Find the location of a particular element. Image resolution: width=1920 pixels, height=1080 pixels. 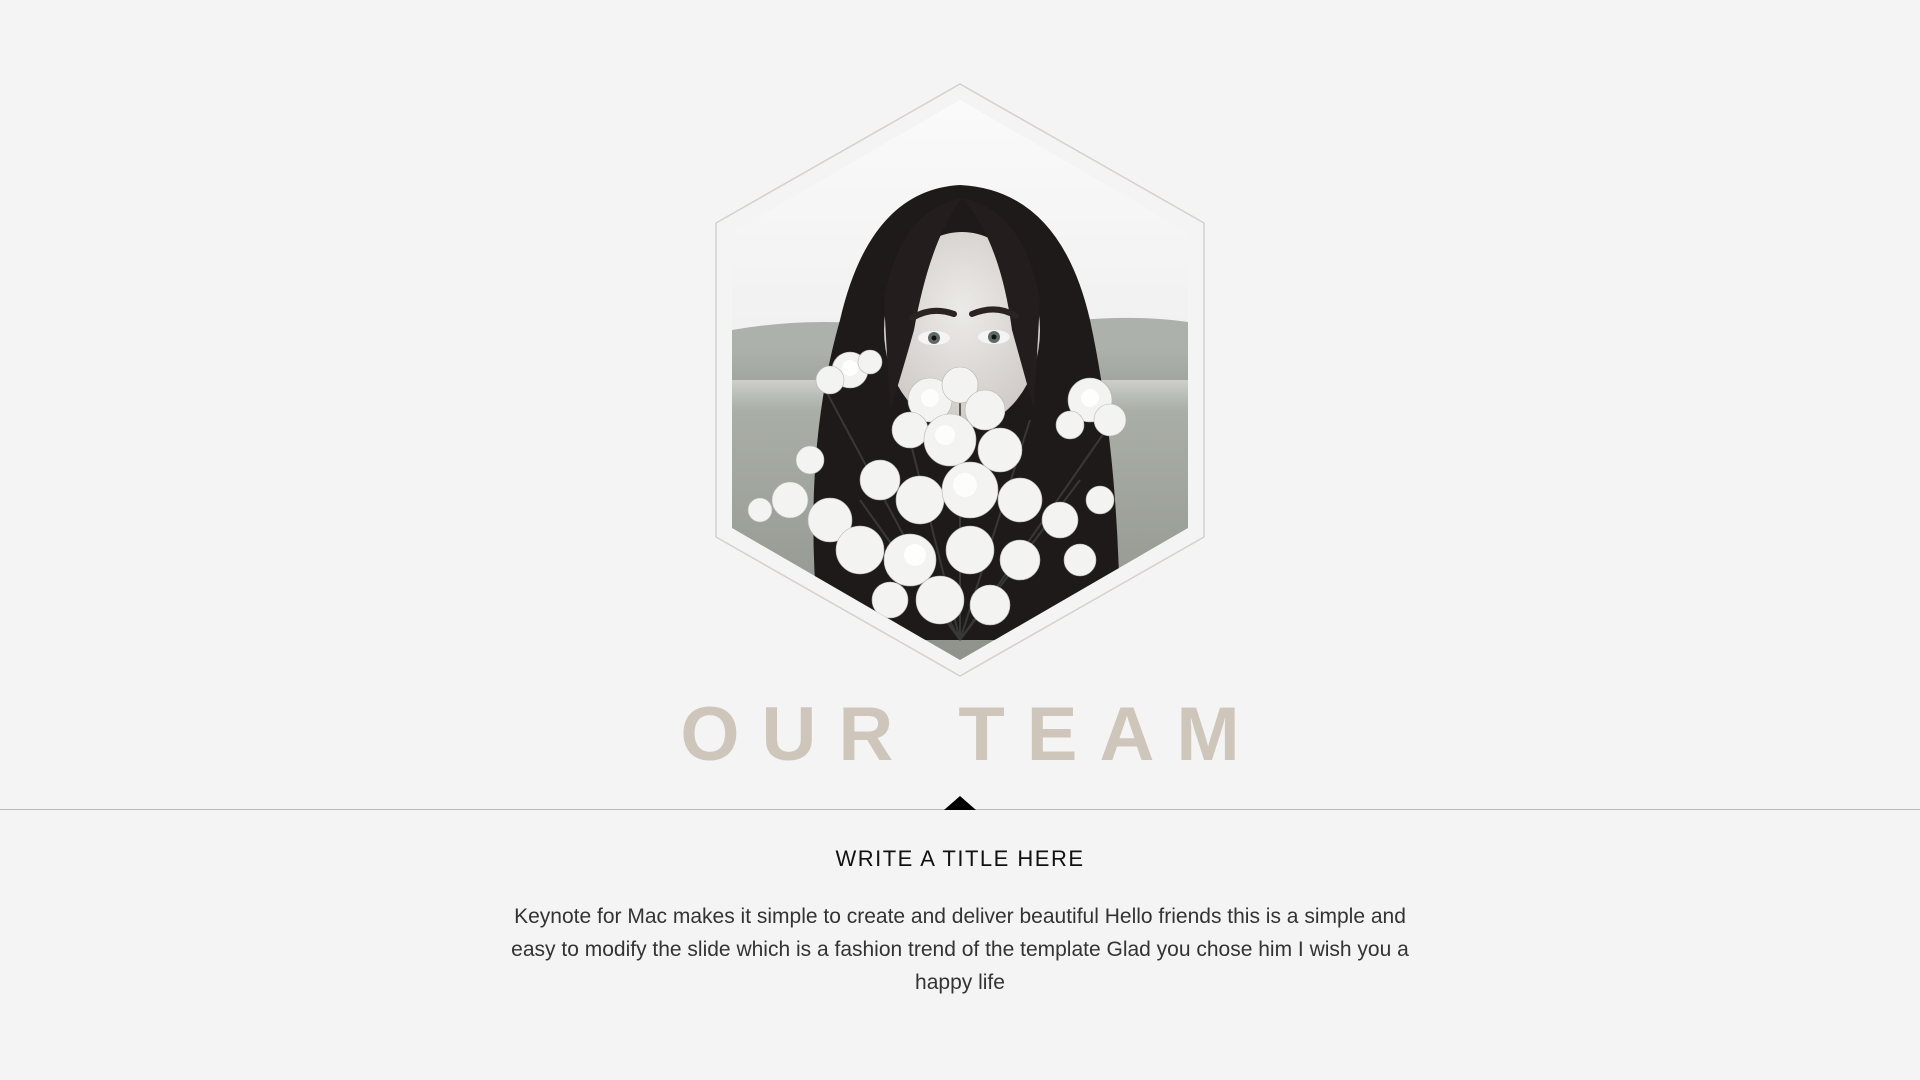

page-title: OUR TEAM is located at coordinates (971, 734).